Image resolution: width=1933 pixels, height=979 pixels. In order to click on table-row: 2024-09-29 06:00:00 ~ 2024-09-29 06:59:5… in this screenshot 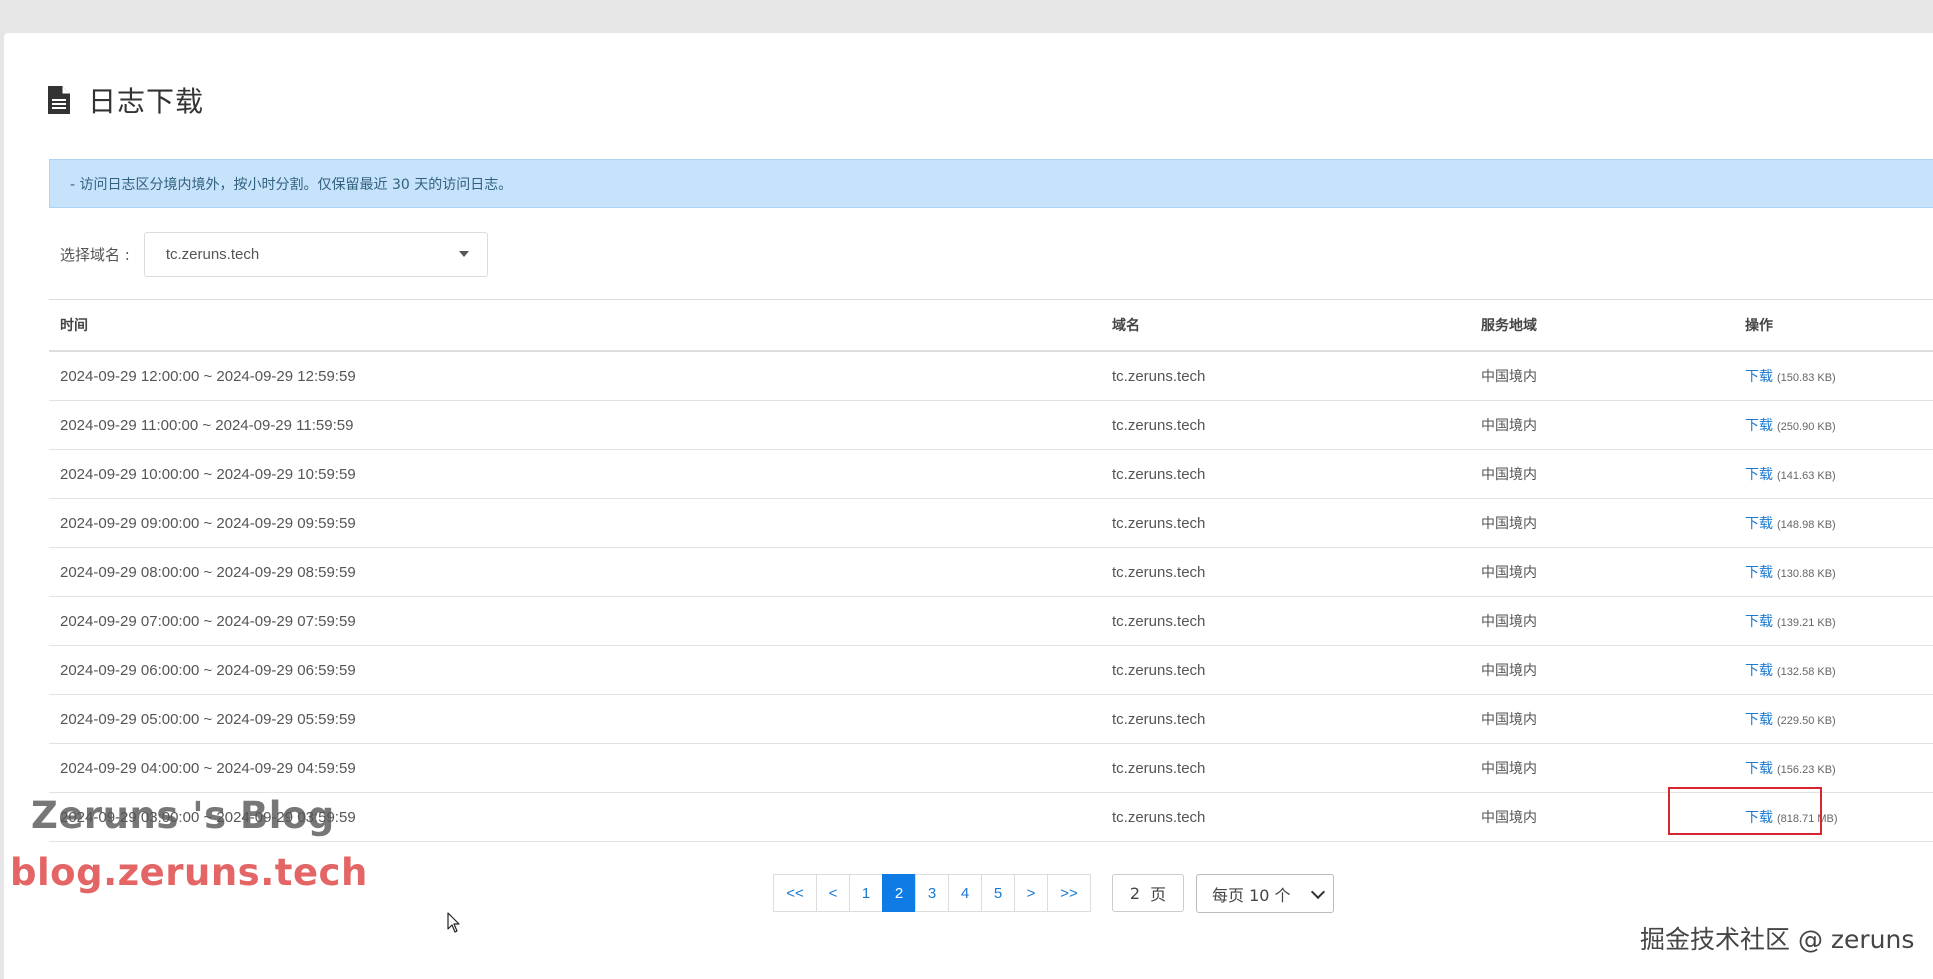, I will do `click(991, 670)`.